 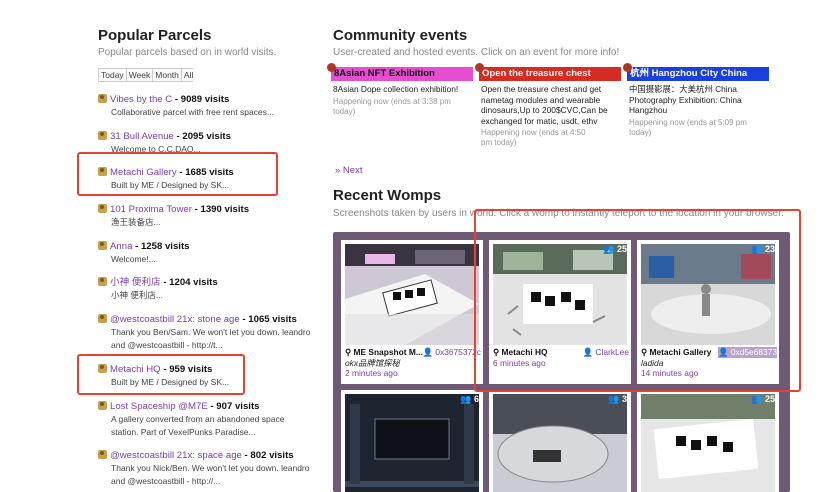 What do you see at coordinates (688, 127) in the screenshot?
I see `event-time: Happening now (ends at 5:09 pm today)` at bounding box center [688, 127].